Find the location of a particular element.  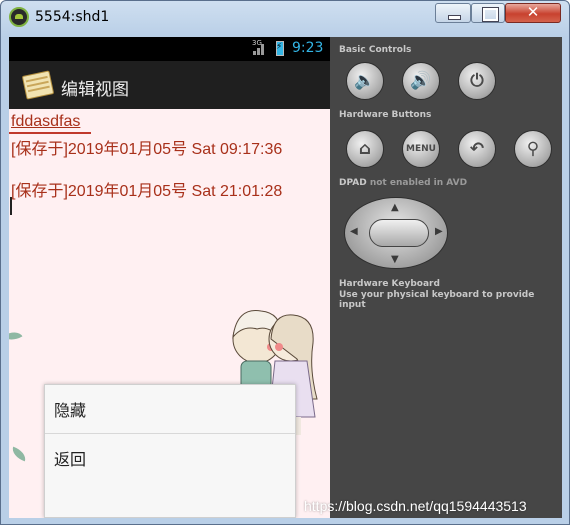

minimize-button is located at coordinates (453, 13).